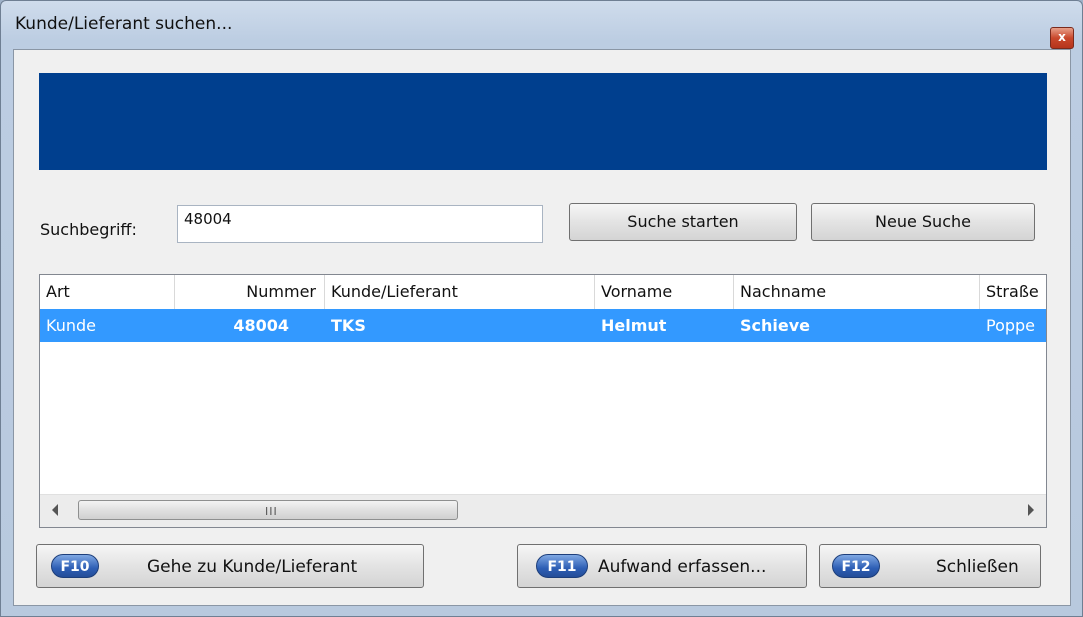 The image size is (1083, 617). What do you see at coordinates (664, 292) in the screenshot?
I see `column-header-vorname: Vorname` at bounding box center [664, 292].